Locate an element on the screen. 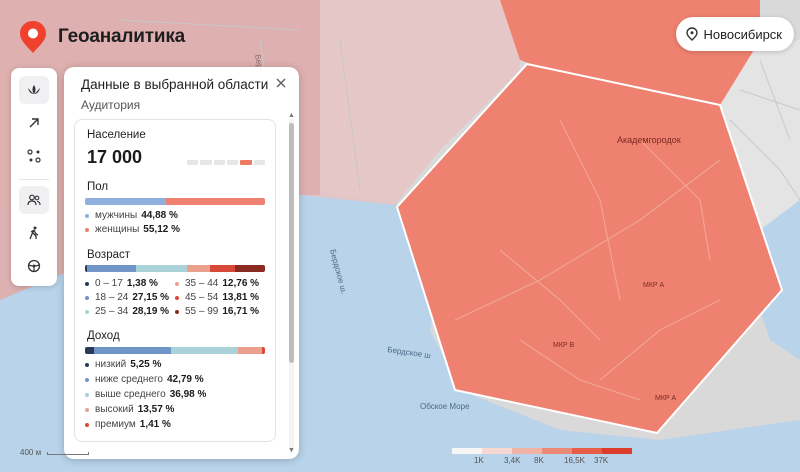 The height and width of the screenshot is (472, 800). density-legend-label: 3,4K is located at coordinates (512, 460).